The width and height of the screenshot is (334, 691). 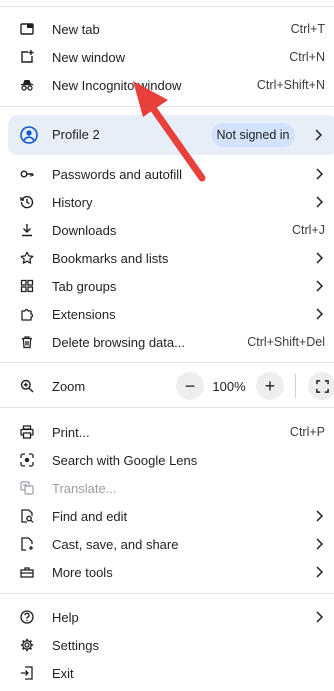 I want to click on menu-item-bookmarks-and-lists: Bookmarks and lists, so click(x=167, y=258).